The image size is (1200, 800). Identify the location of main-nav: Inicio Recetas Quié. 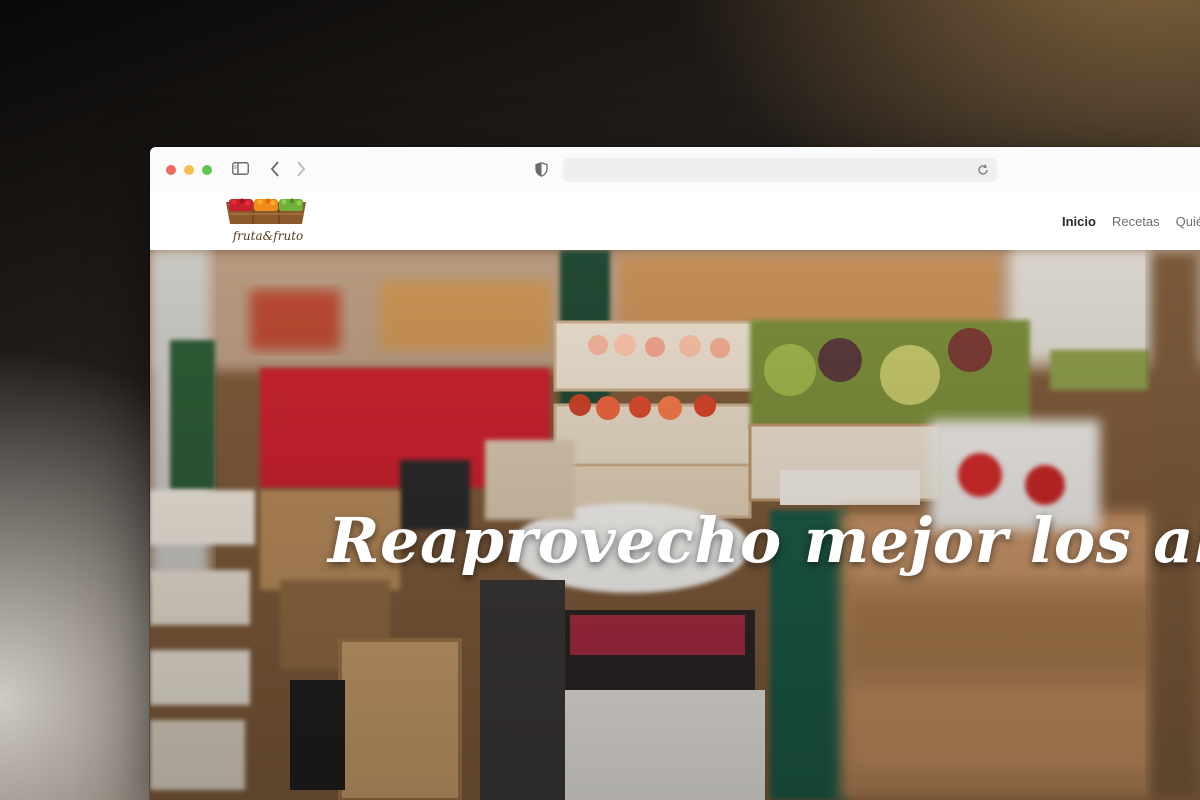
(1131, 221).